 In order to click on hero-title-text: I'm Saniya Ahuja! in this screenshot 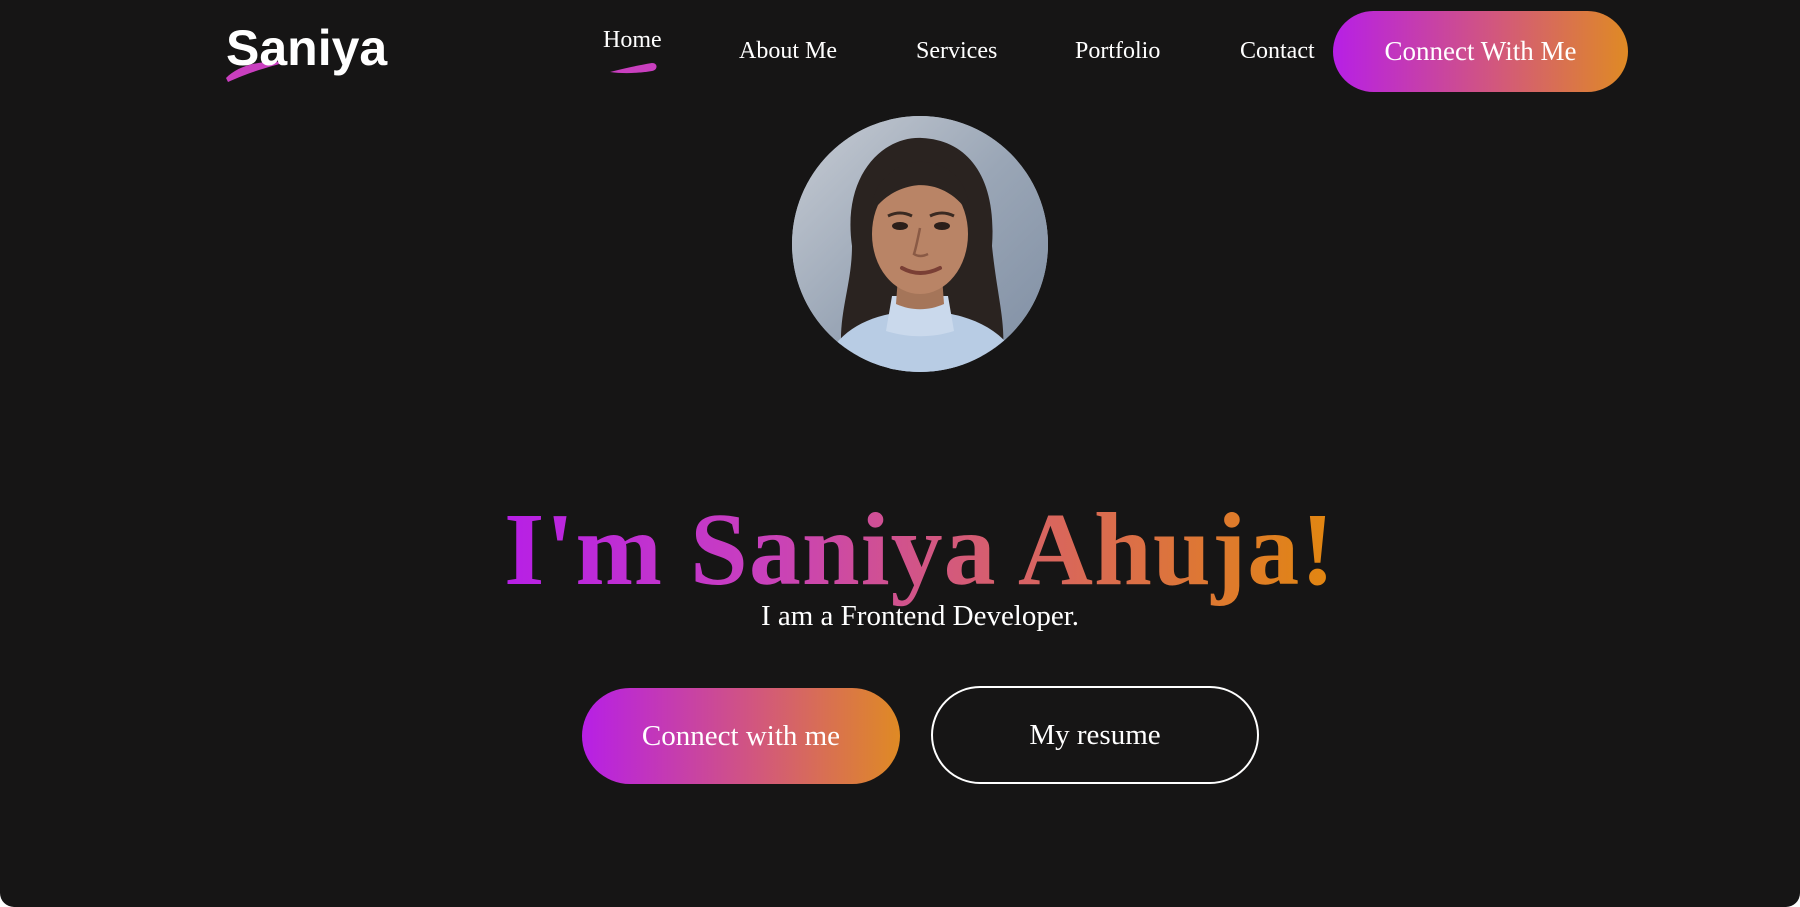, I will do `click(920, 549)`.